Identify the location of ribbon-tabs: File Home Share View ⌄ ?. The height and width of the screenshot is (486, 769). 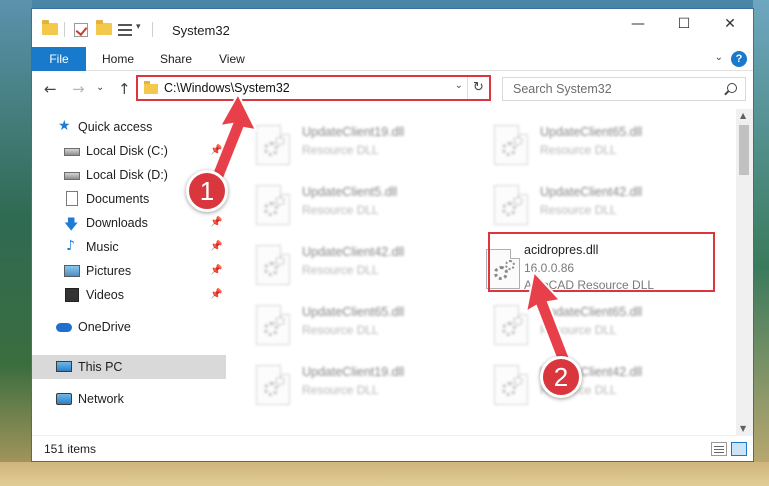
(392, 59).